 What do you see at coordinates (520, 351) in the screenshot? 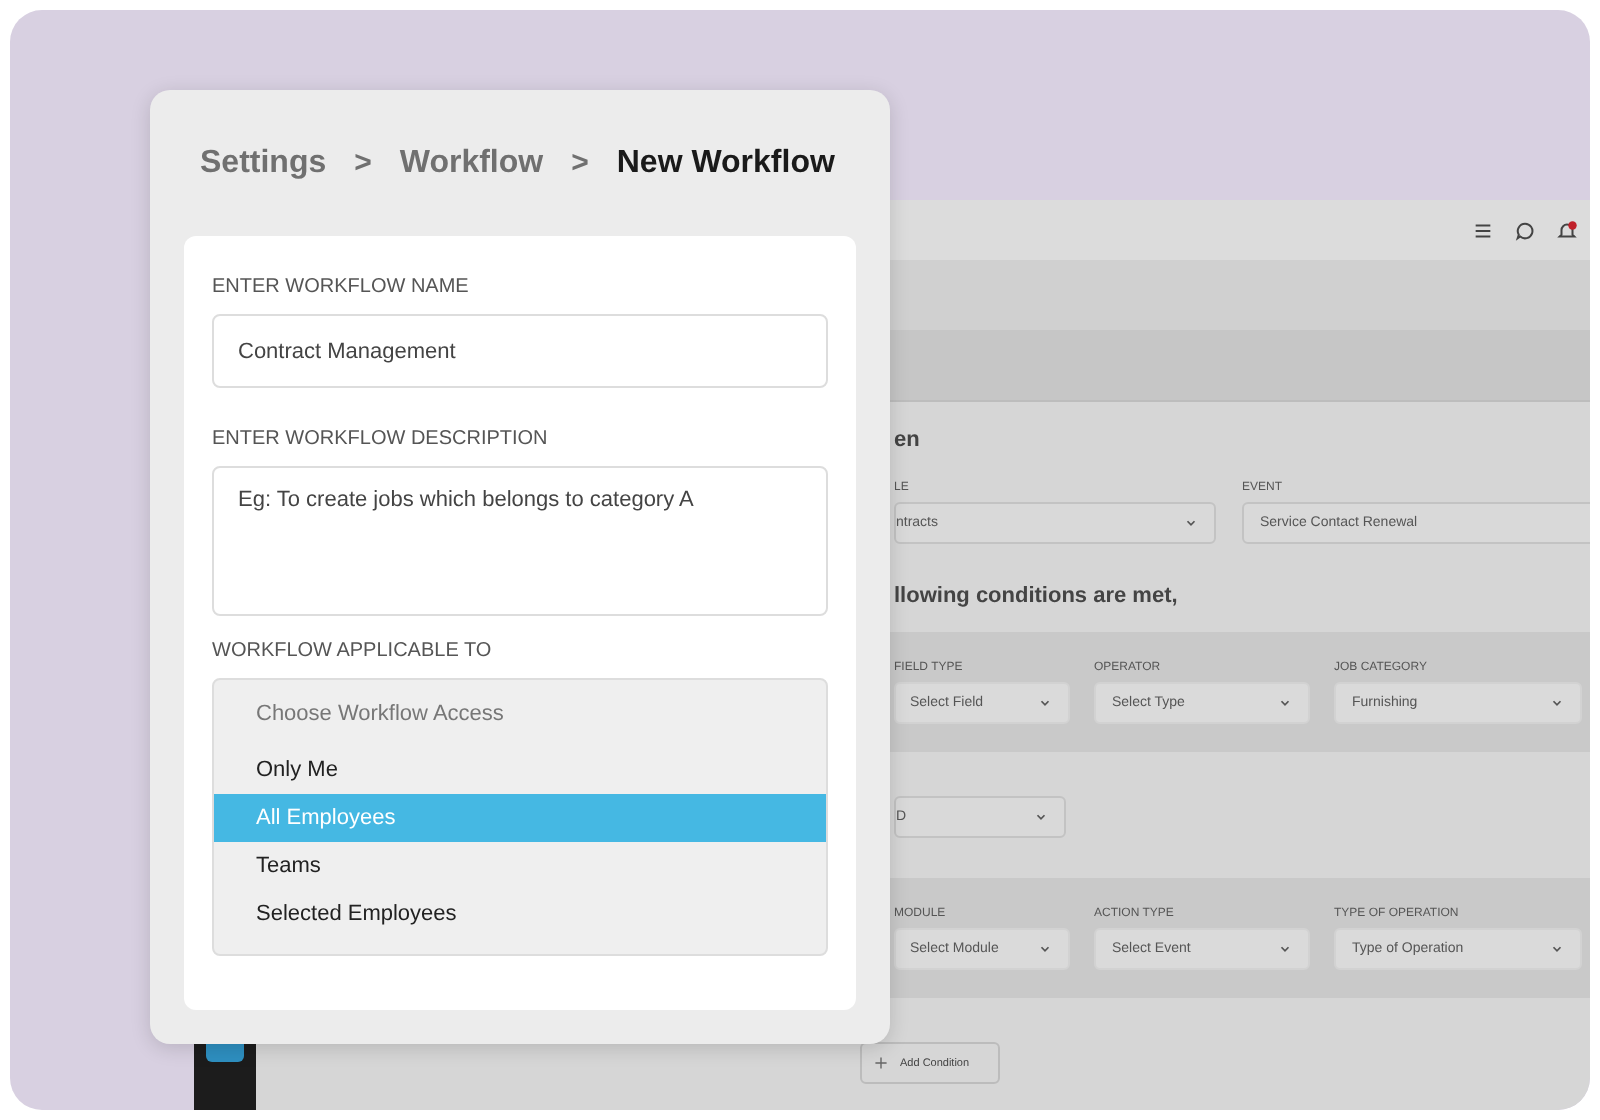
I see `workflow-name-field: Contract Management` at bounding box center [520, 351].